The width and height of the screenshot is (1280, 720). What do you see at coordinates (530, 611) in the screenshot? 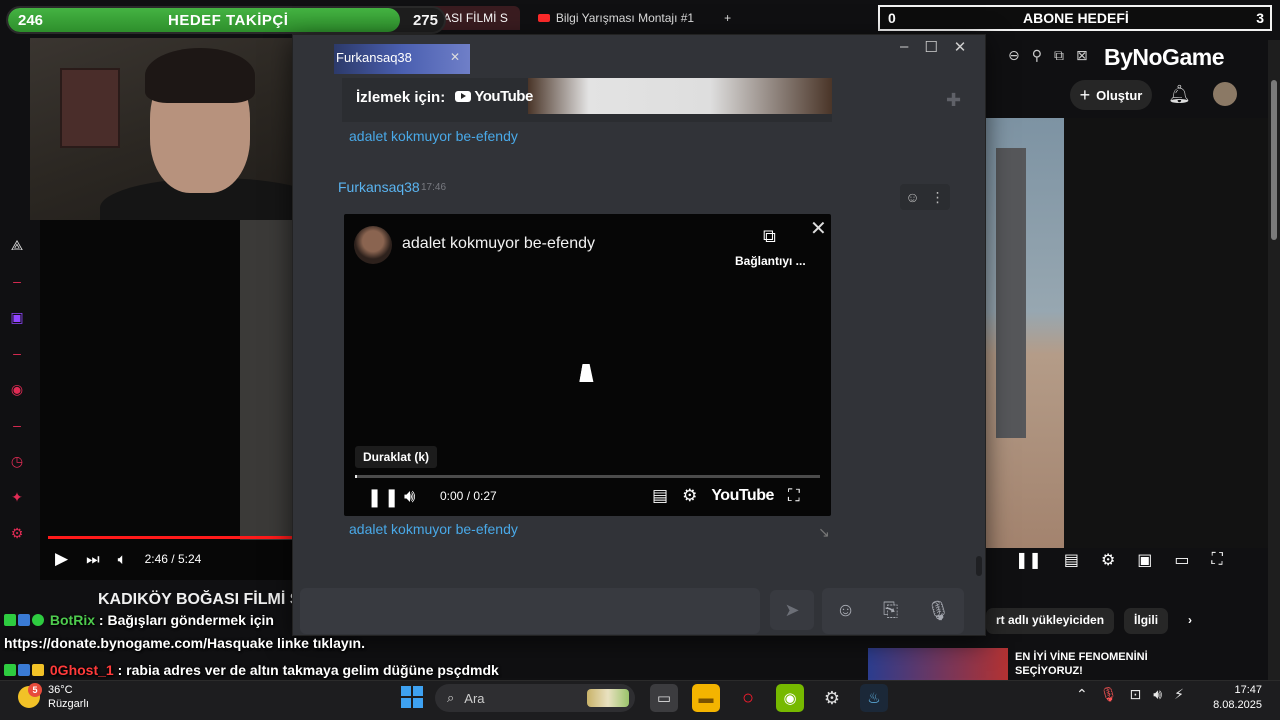
I see `message-input` at bounding box center [530, 611].